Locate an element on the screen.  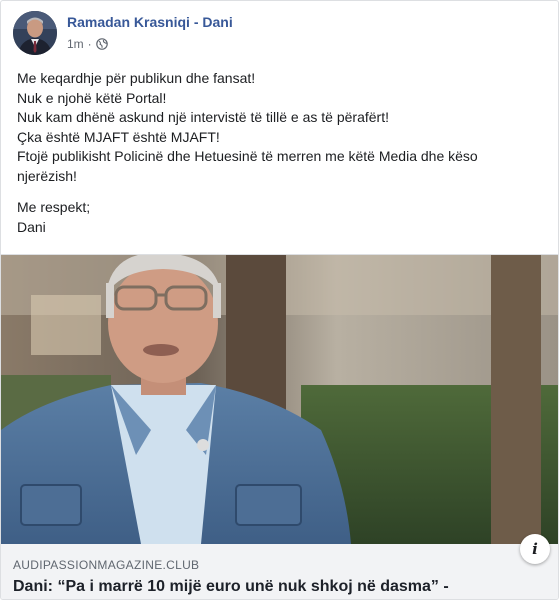
post-meta: Ramadan Krasniqi - Dani 1m · is located at coordinates (150, 31).